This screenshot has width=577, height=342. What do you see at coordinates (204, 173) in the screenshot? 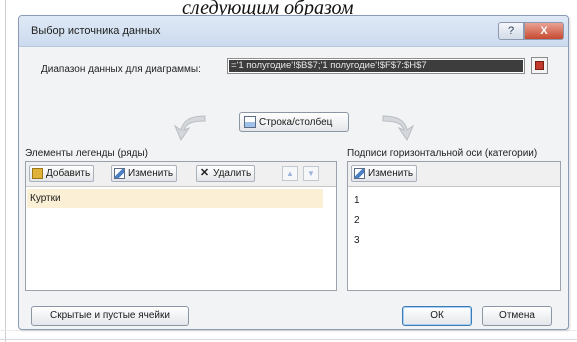
I see `delete-icon: ✕` at bounding box center [204, 173].